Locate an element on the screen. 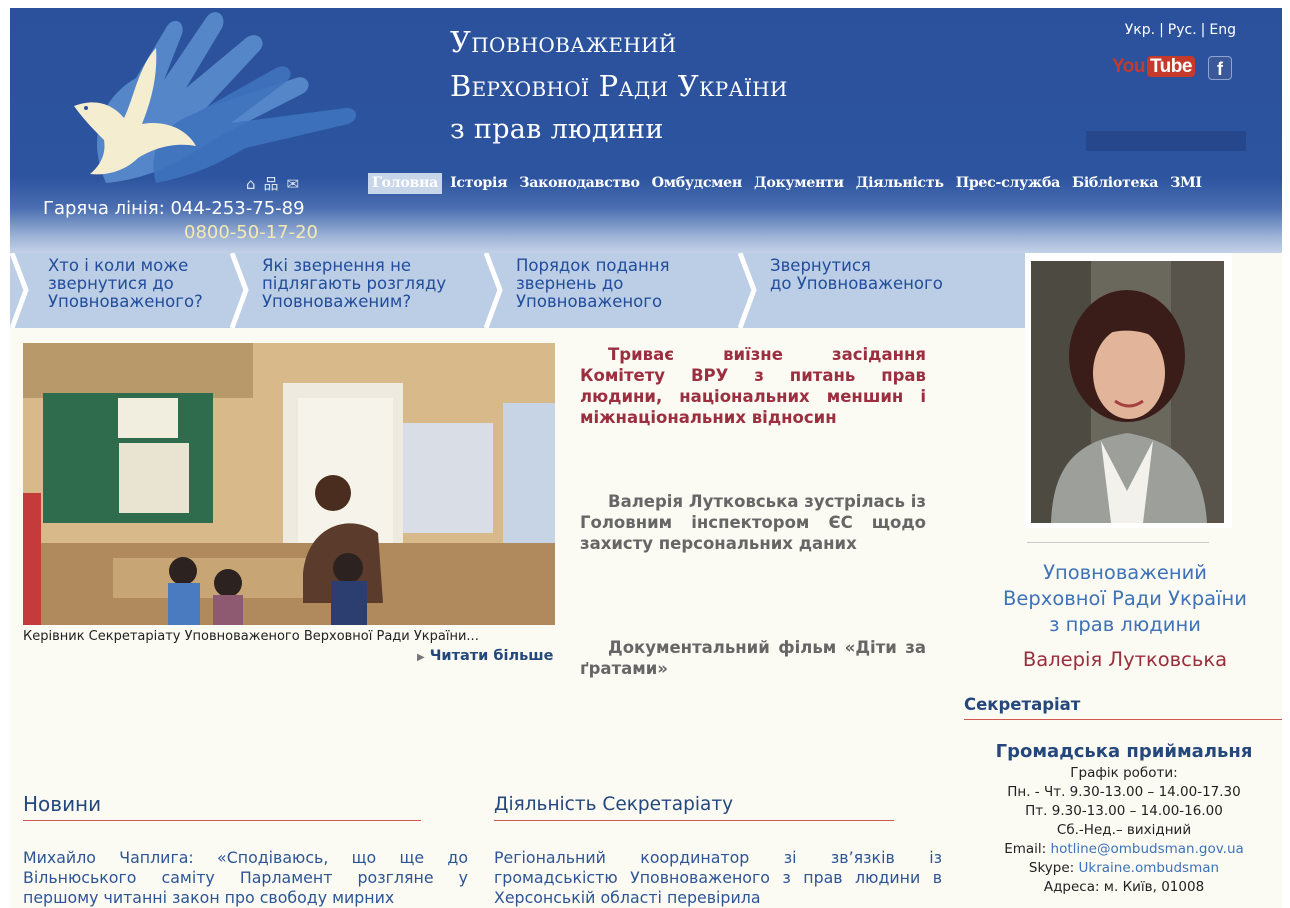  ombudsman-photo-frame is located at coordinates (1128, 390).